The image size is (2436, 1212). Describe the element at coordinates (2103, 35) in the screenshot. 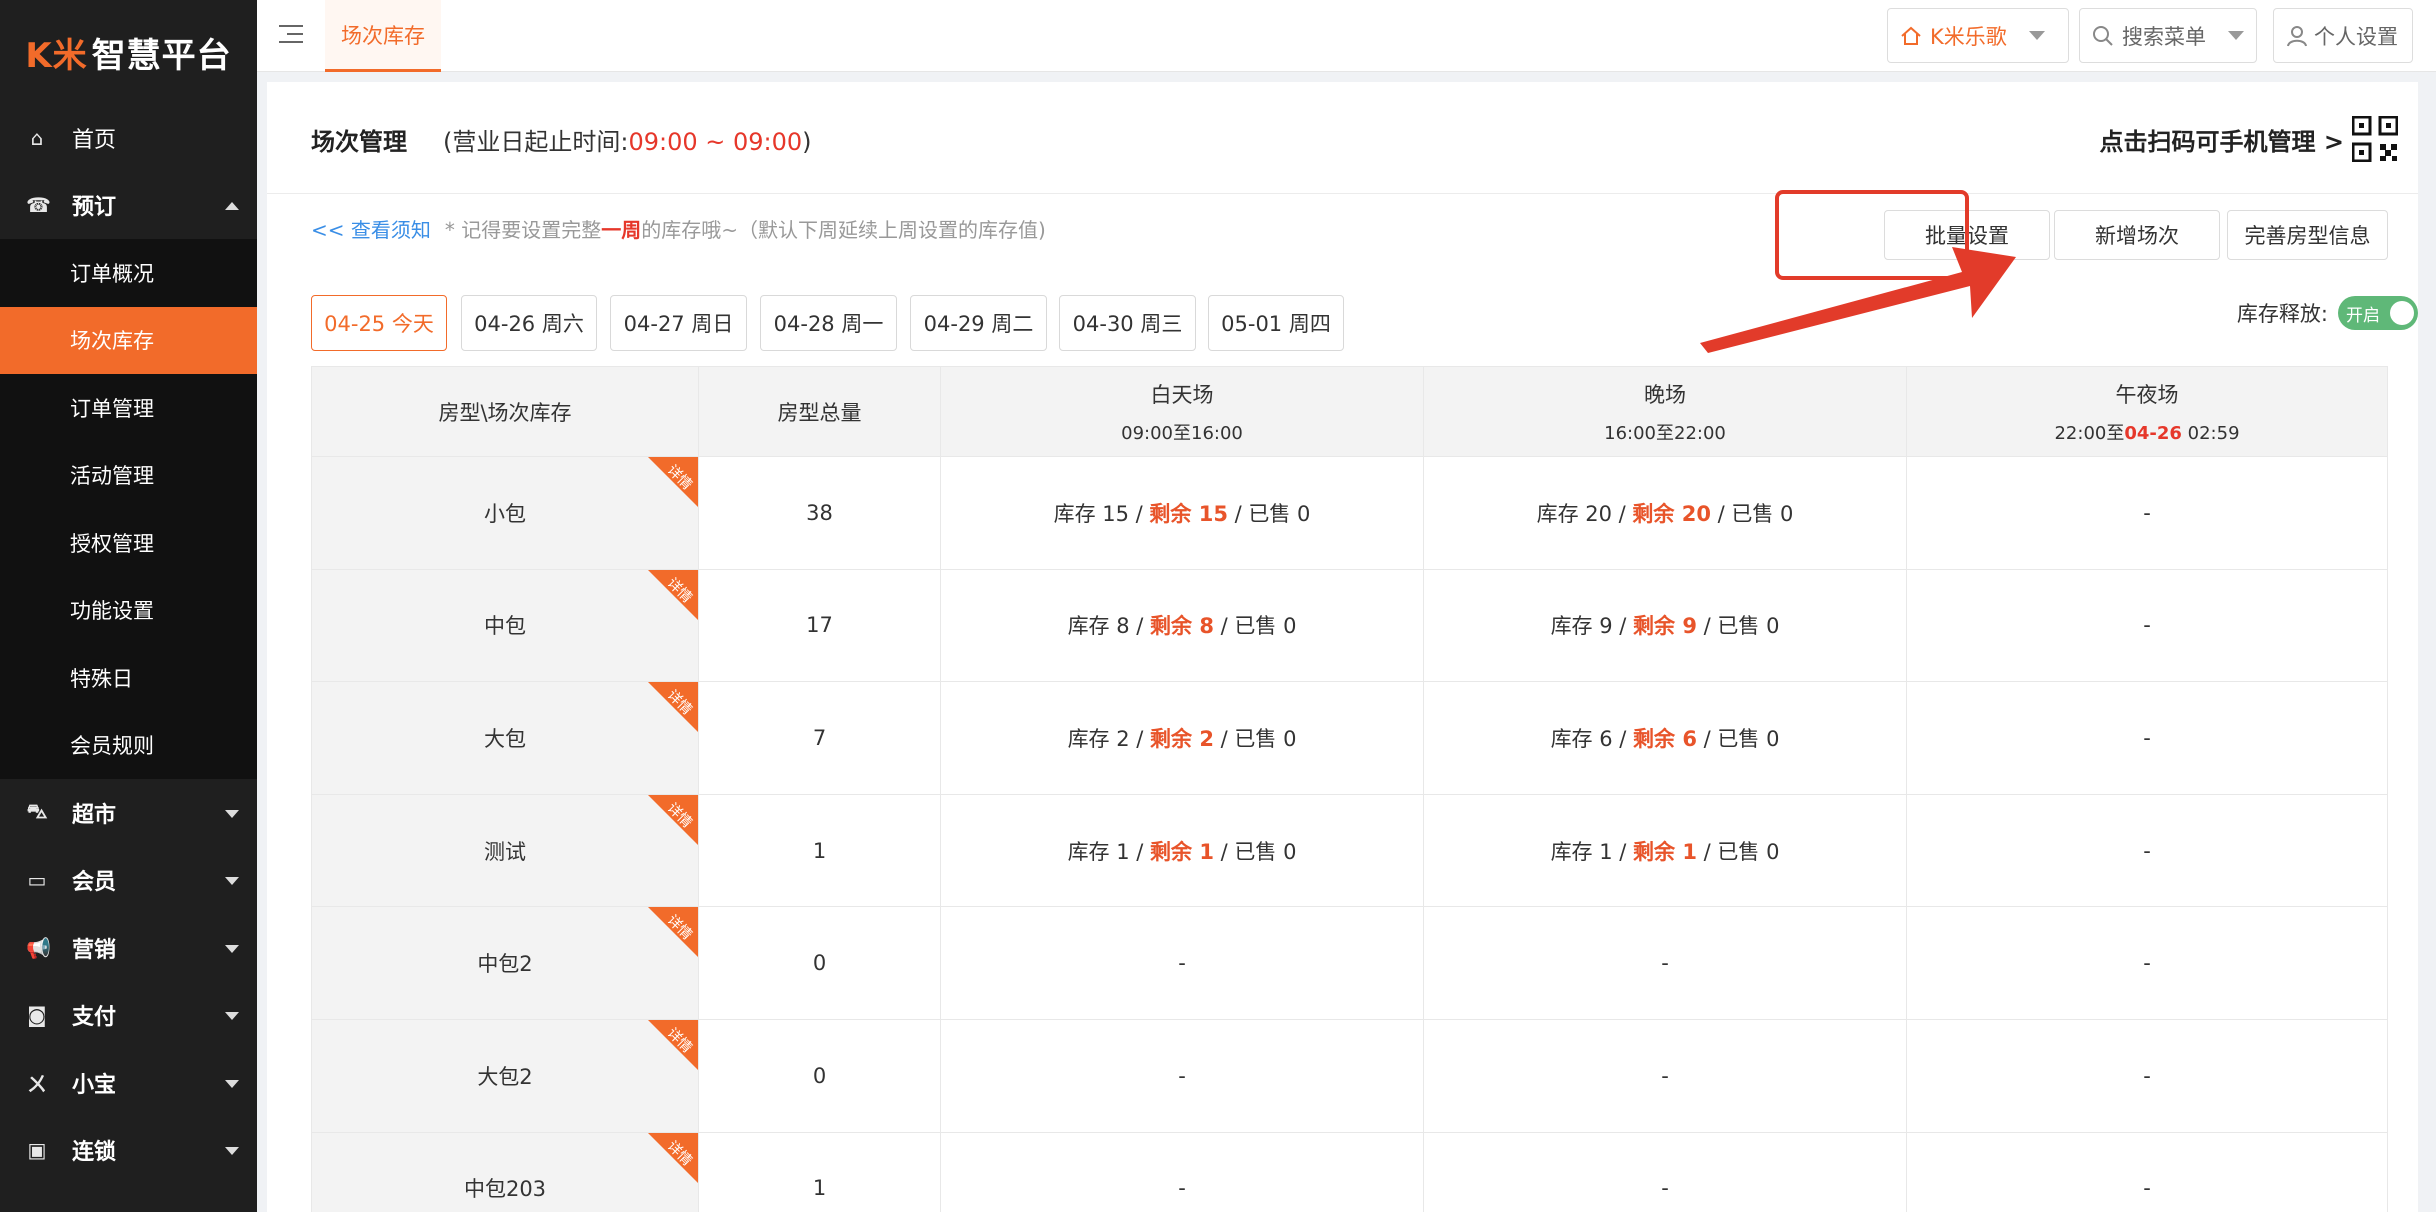

I see `search-icon` at that location.